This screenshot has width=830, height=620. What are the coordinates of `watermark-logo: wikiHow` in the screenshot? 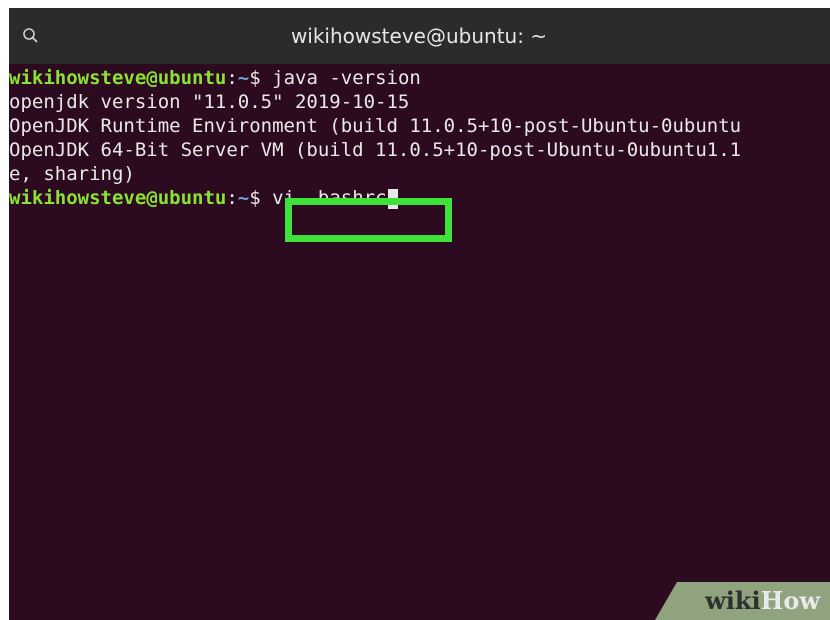 It's located at (762, 600).